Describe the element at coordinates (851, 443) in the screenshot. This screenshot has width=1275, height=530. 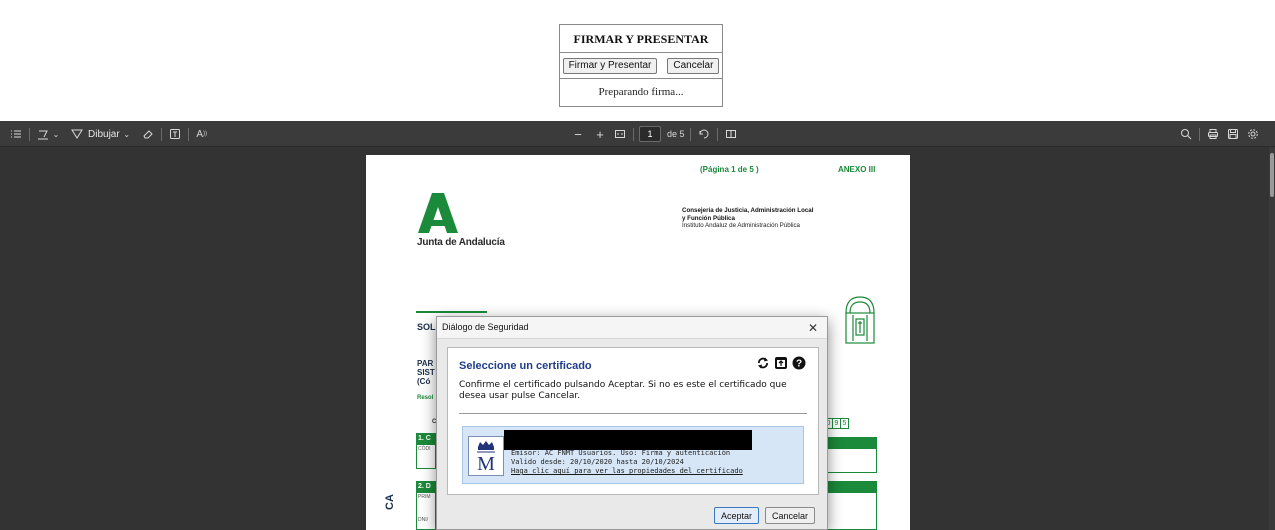
I see `section-1-header-right` at that location.